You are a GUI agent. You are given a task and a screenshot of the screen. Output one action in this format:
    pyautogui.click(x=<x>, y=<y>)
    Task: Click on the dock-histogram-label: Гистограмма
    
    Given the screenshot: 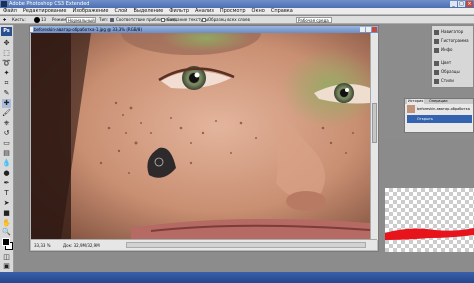 What is the action you would take?
    pyautogui.click(x=455, y=40)
    